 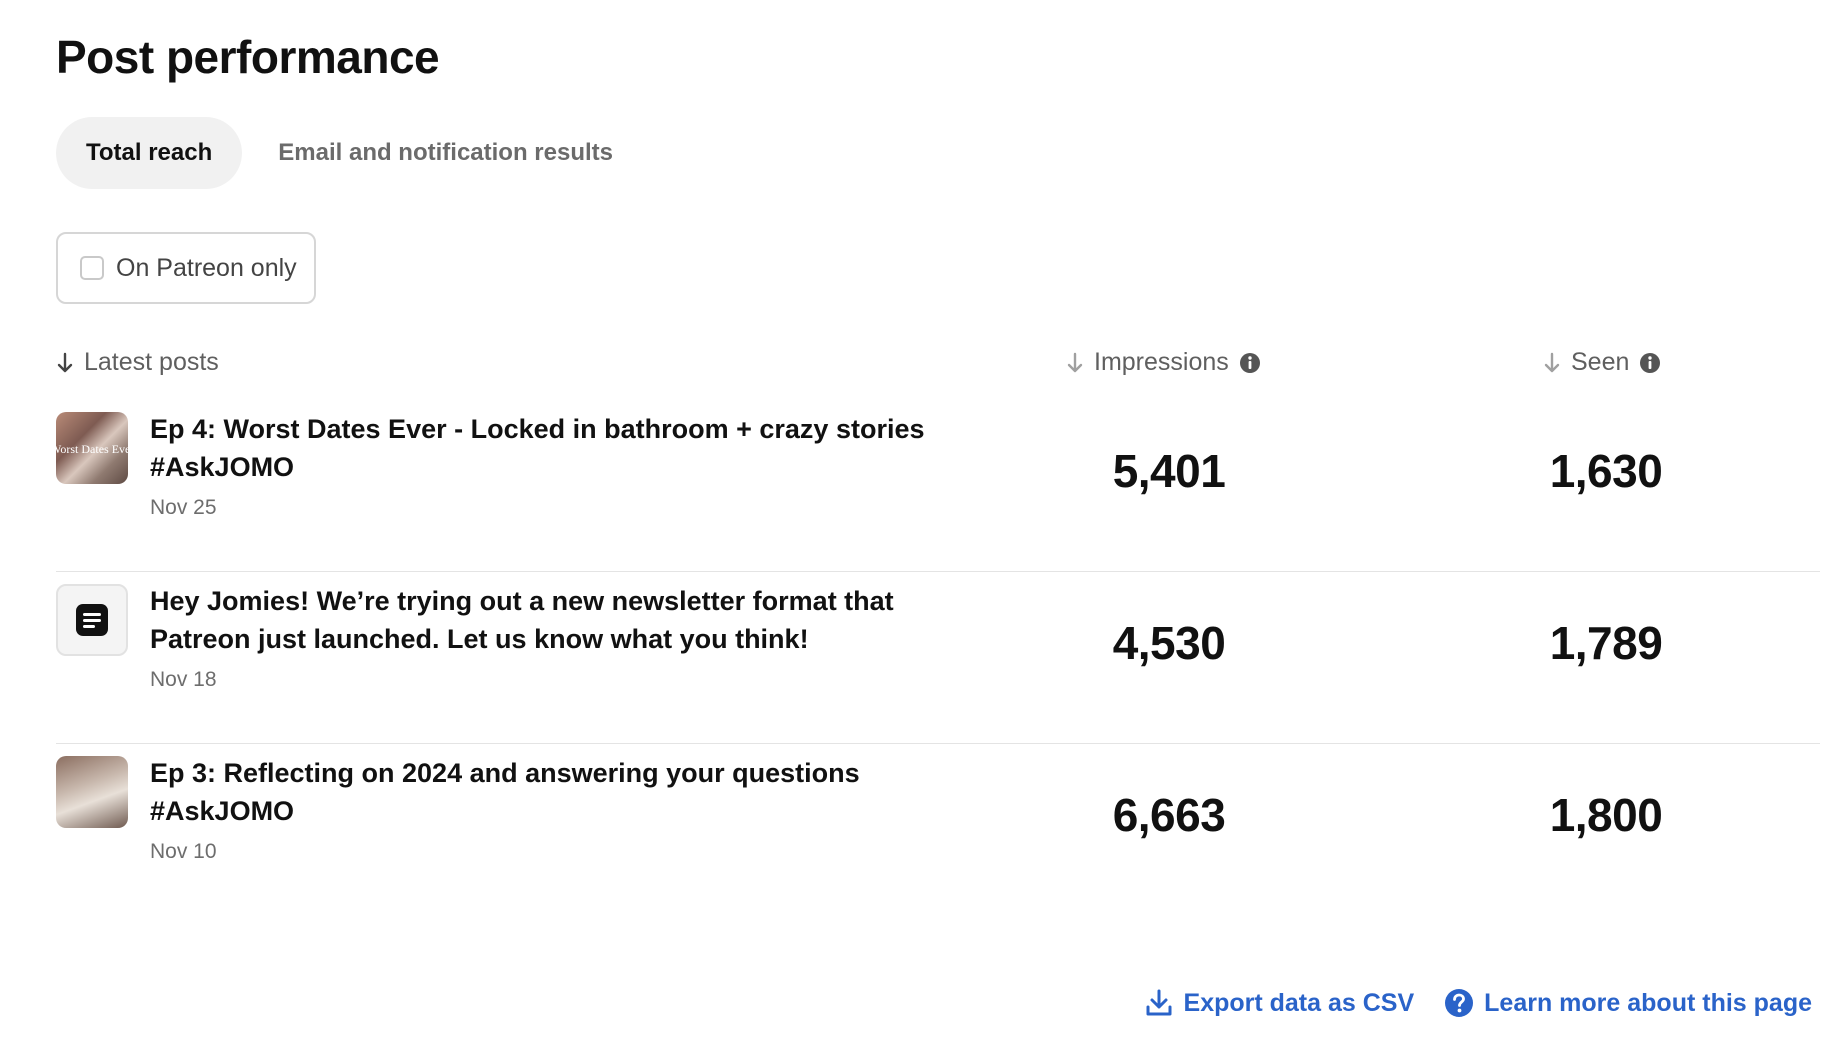 I want to click on seen-value: 1,800, so click(x=1606, y=815).